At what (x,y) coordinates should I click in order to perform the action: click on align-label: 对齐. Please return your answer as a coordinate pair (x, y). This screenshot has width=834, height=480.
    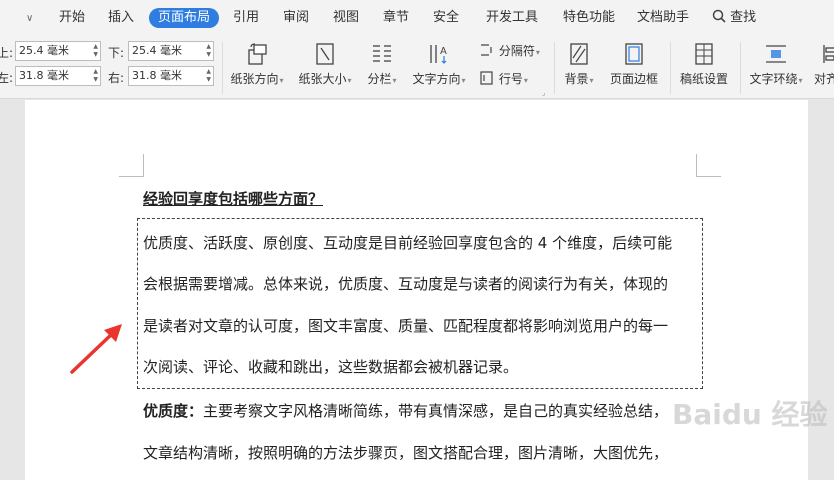
    Looking at the image, I should click on (824, 79).